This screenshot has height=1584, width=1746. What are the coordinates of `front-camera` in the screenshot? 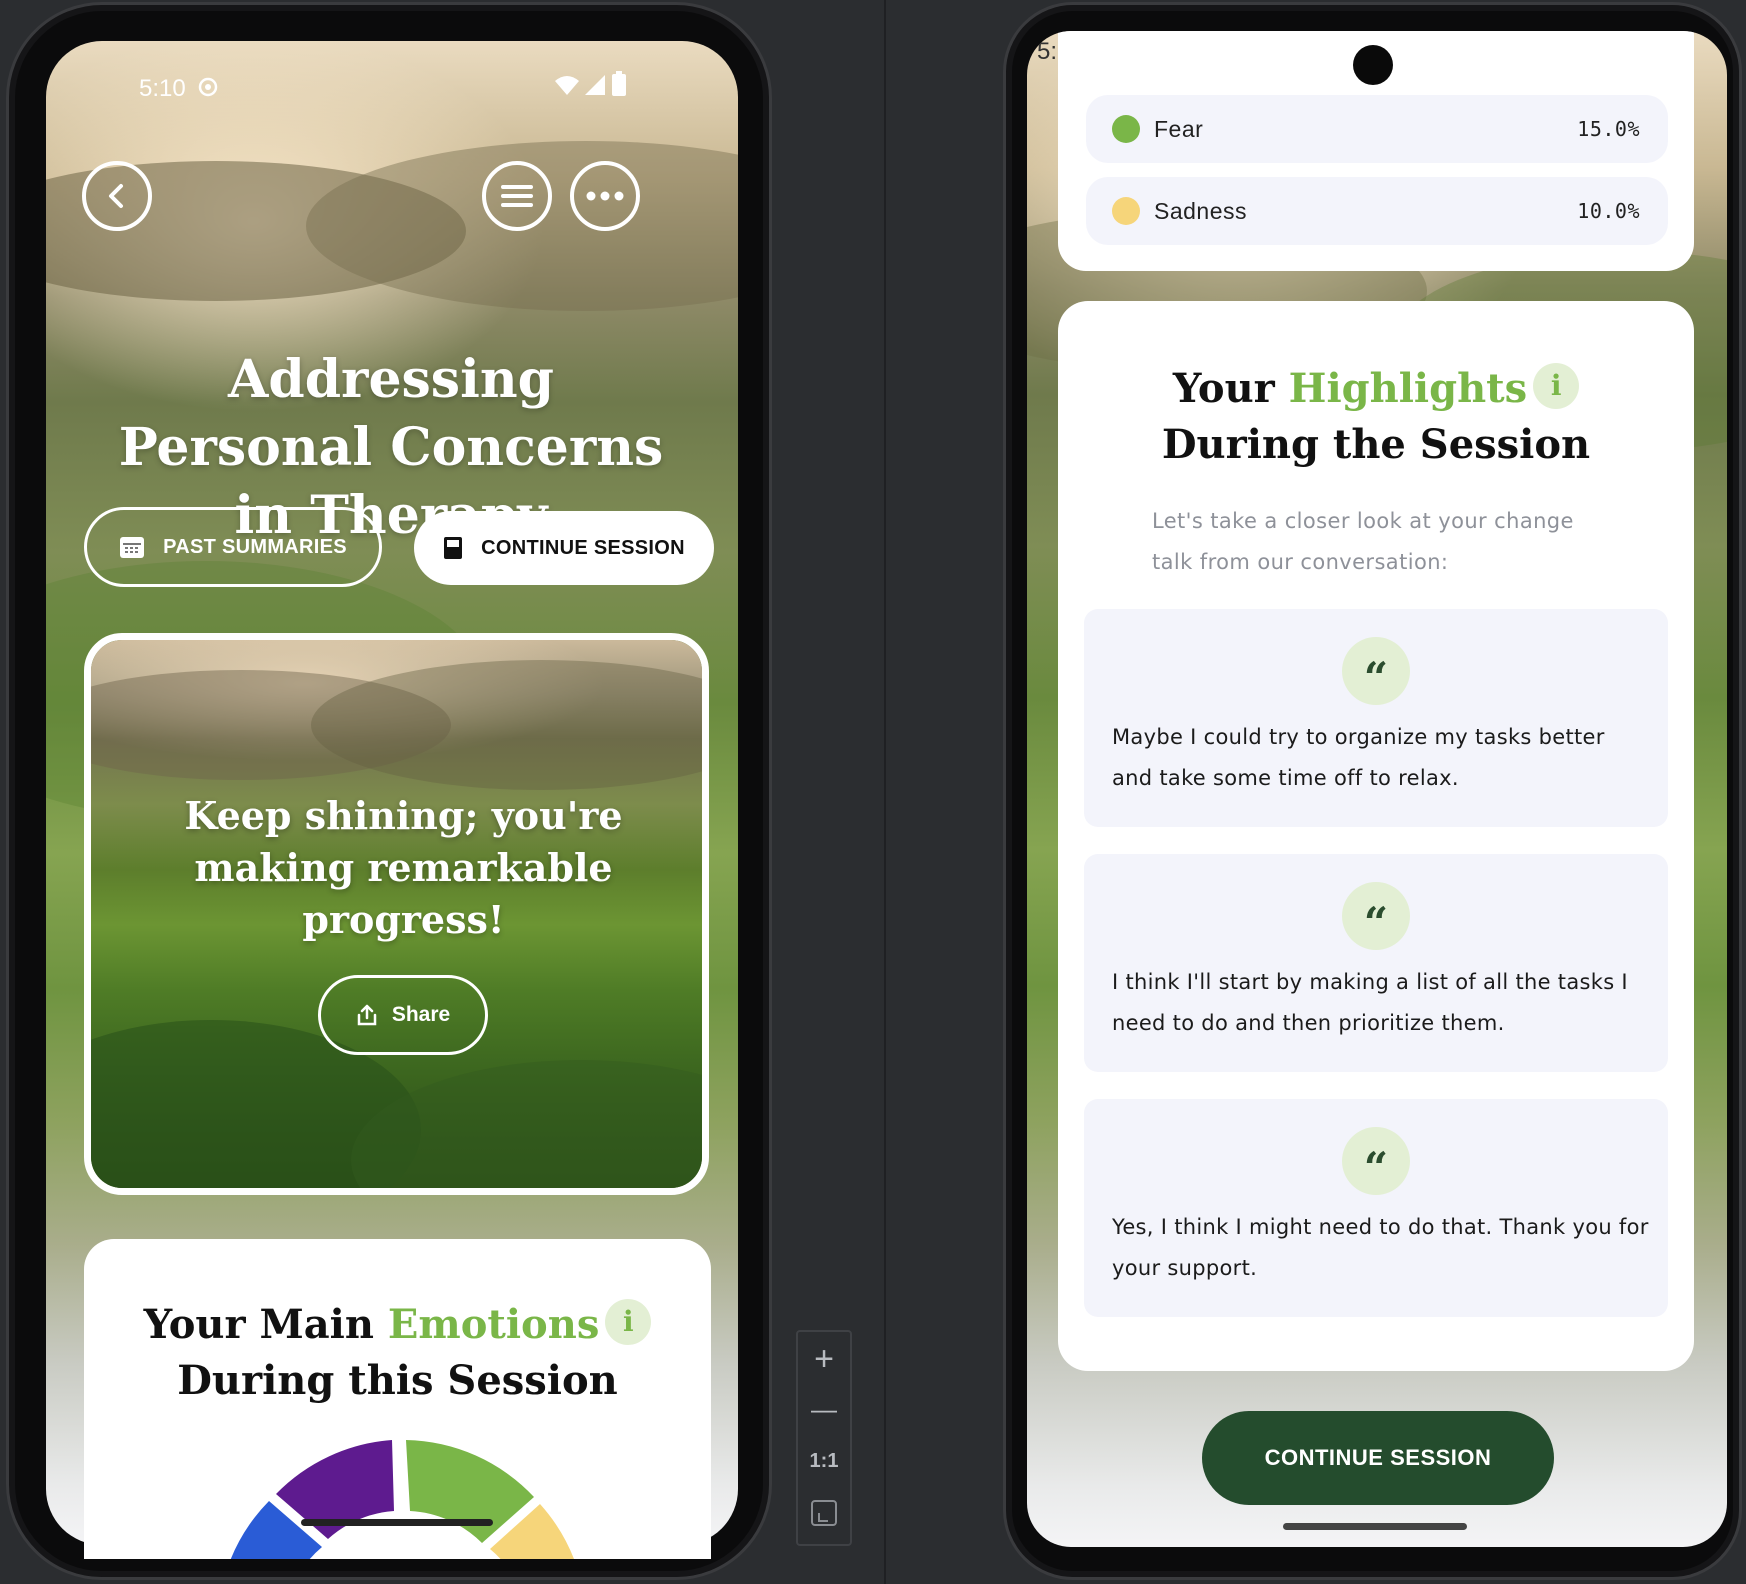 It's located at (1373, 65).